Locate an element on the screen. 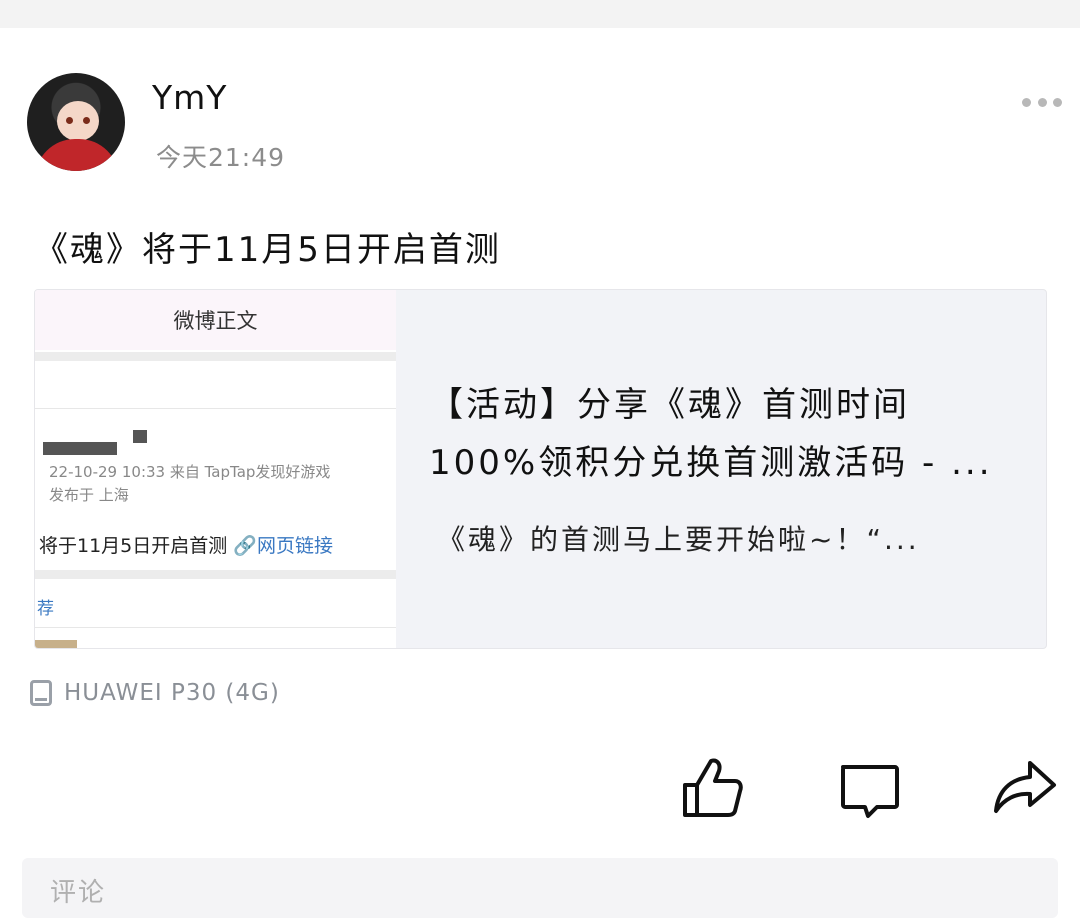 This screenshot has width=1080, height=918. post-text: 《魂》将于11月5日开启首测 is located at coordinates (267, 250).